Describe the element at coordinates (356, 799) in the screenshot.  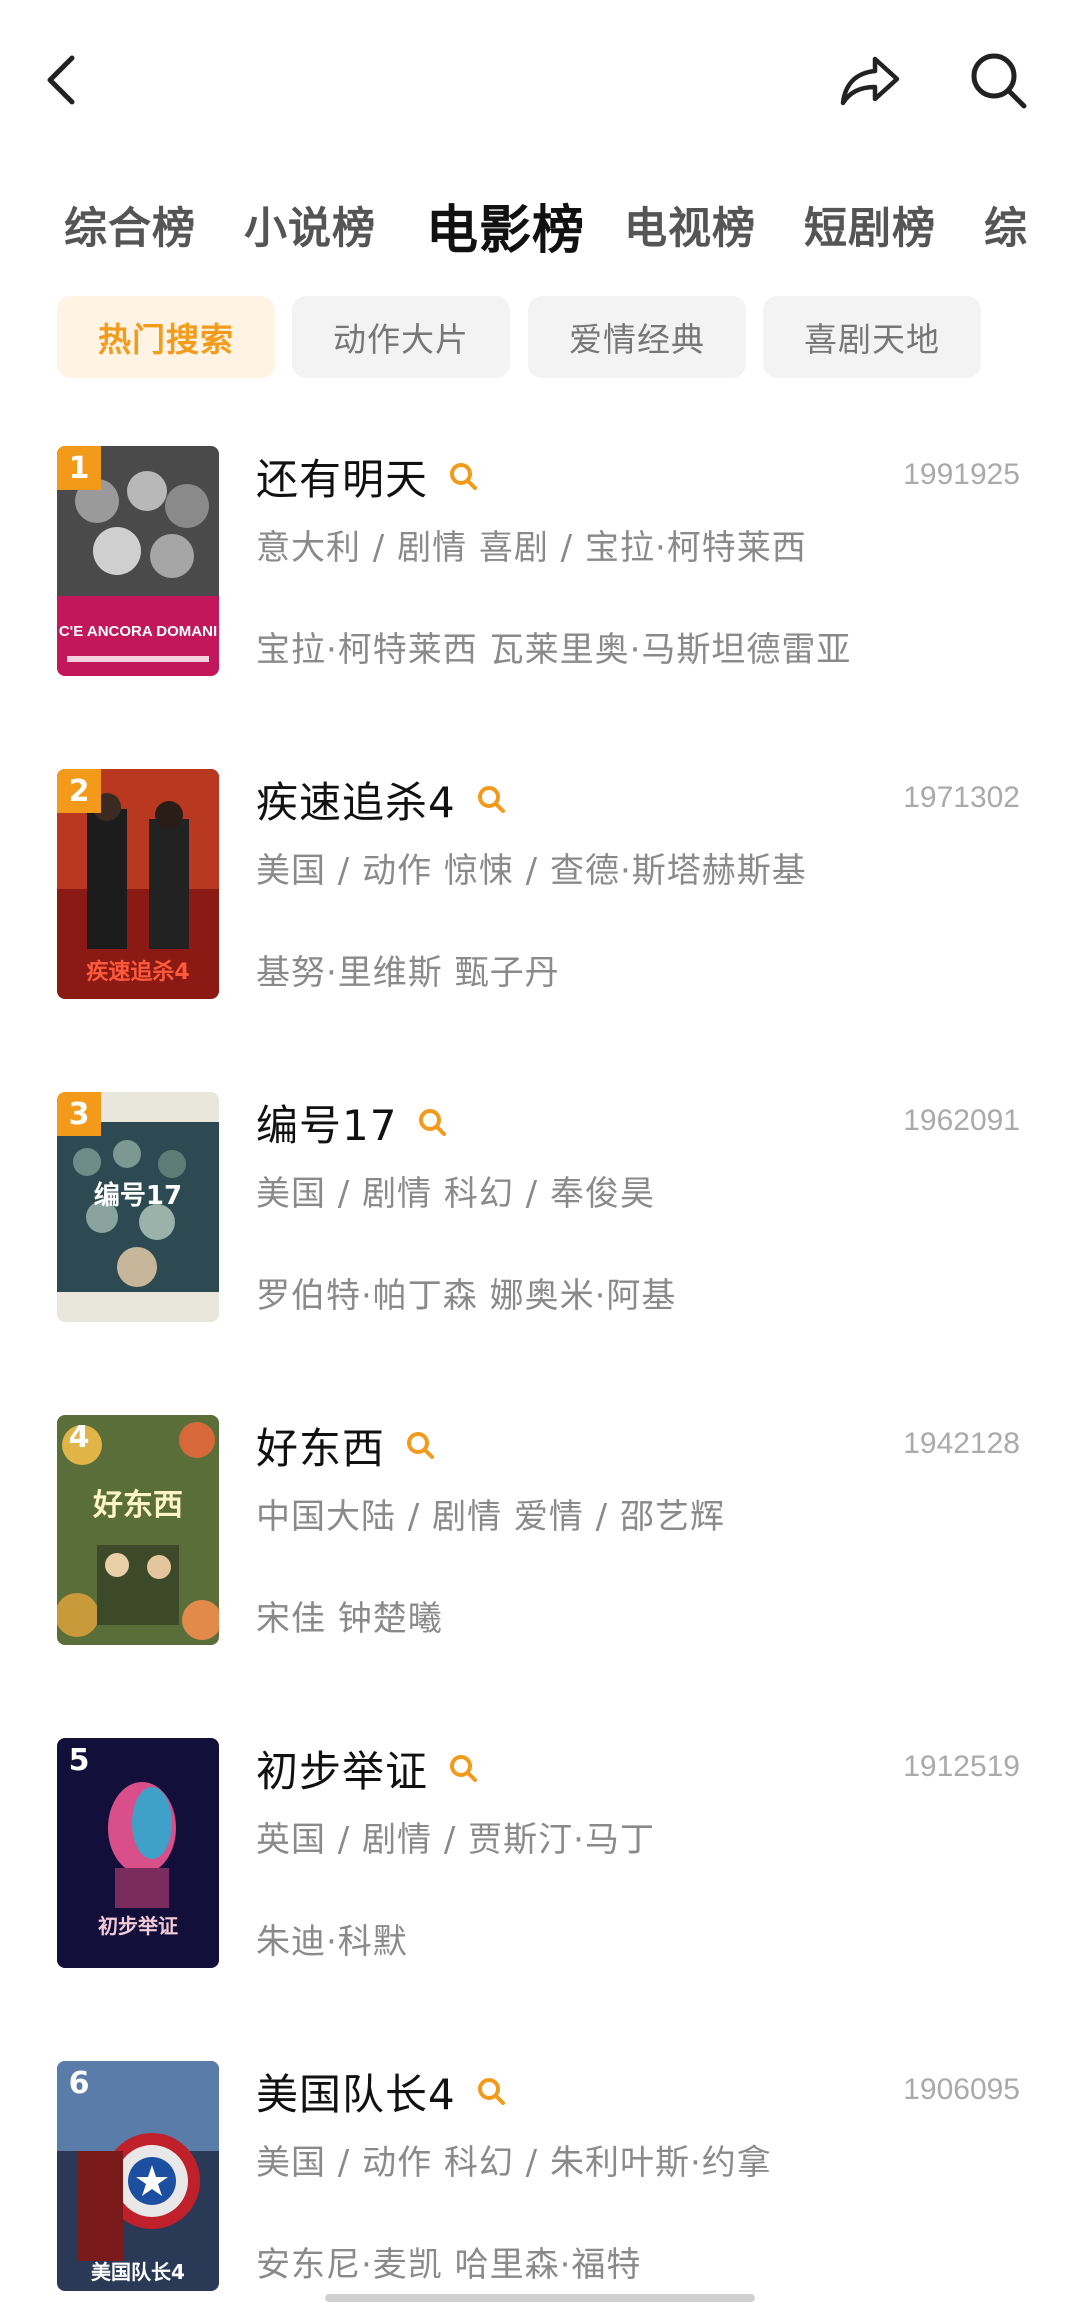
I see `movie-title: 疾速追杀4` at that location.